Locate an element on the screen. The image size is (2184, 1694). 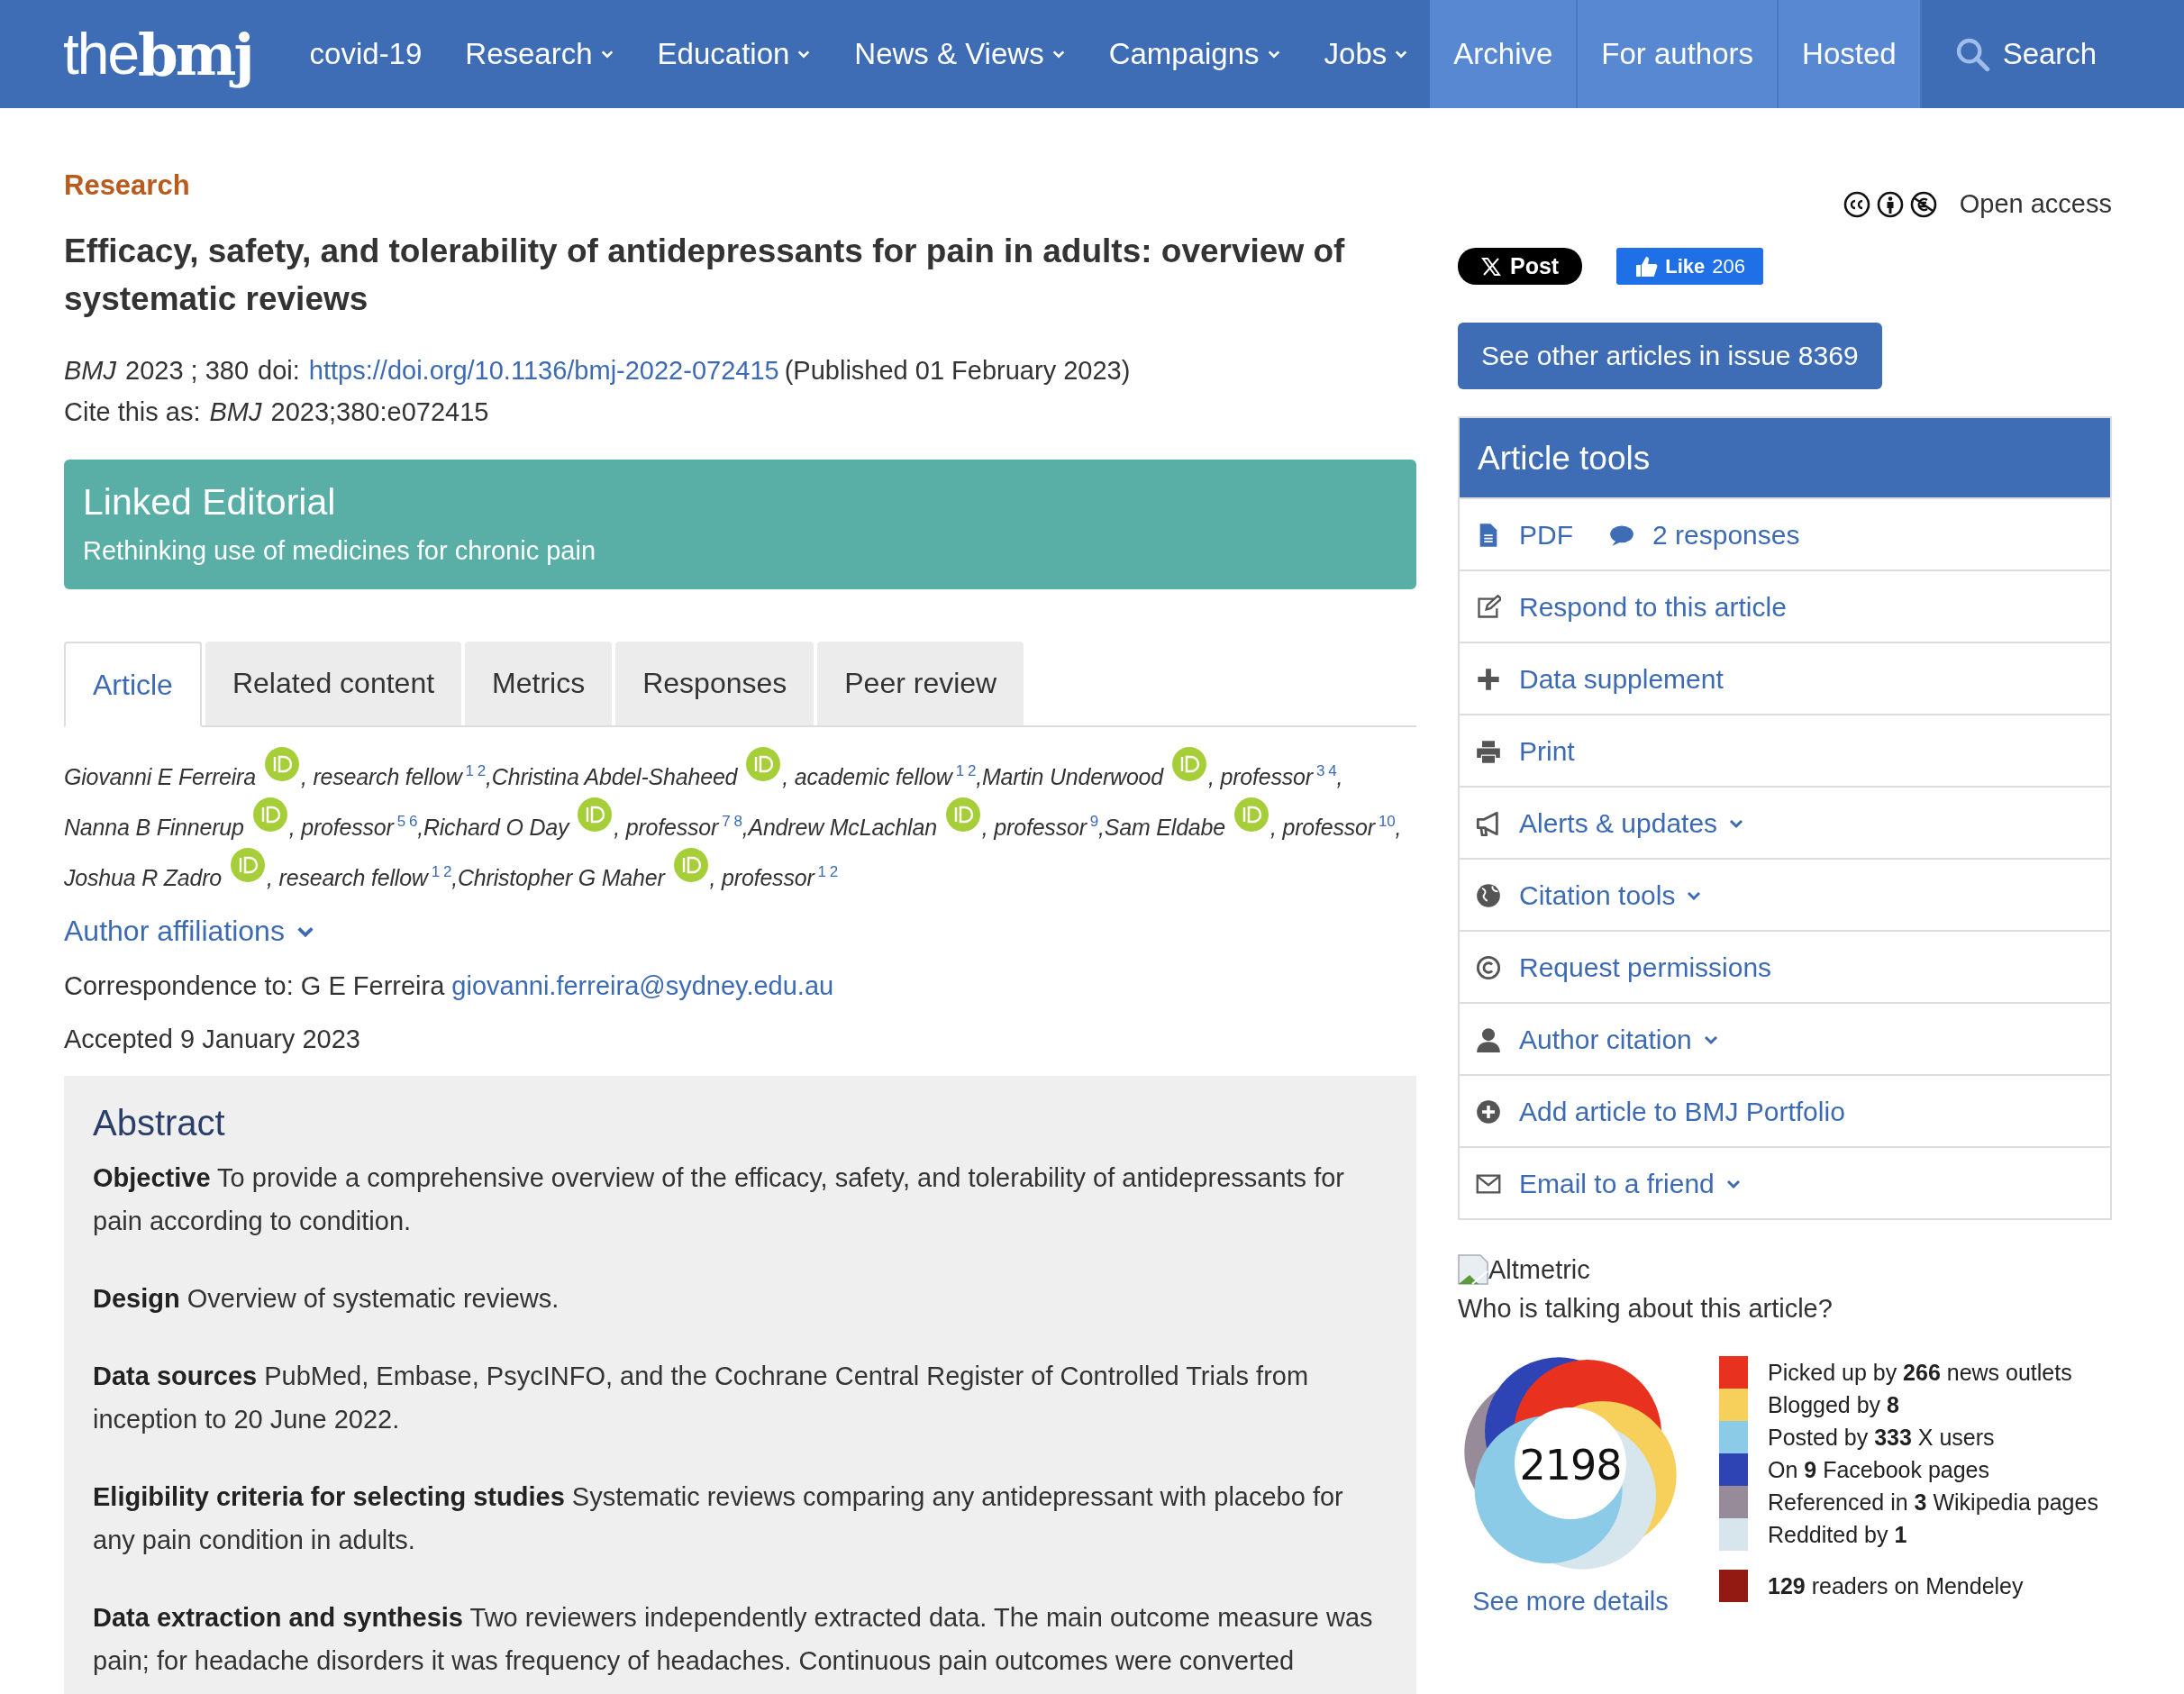
tool-link: Print is located at coordinates (1525, 752).